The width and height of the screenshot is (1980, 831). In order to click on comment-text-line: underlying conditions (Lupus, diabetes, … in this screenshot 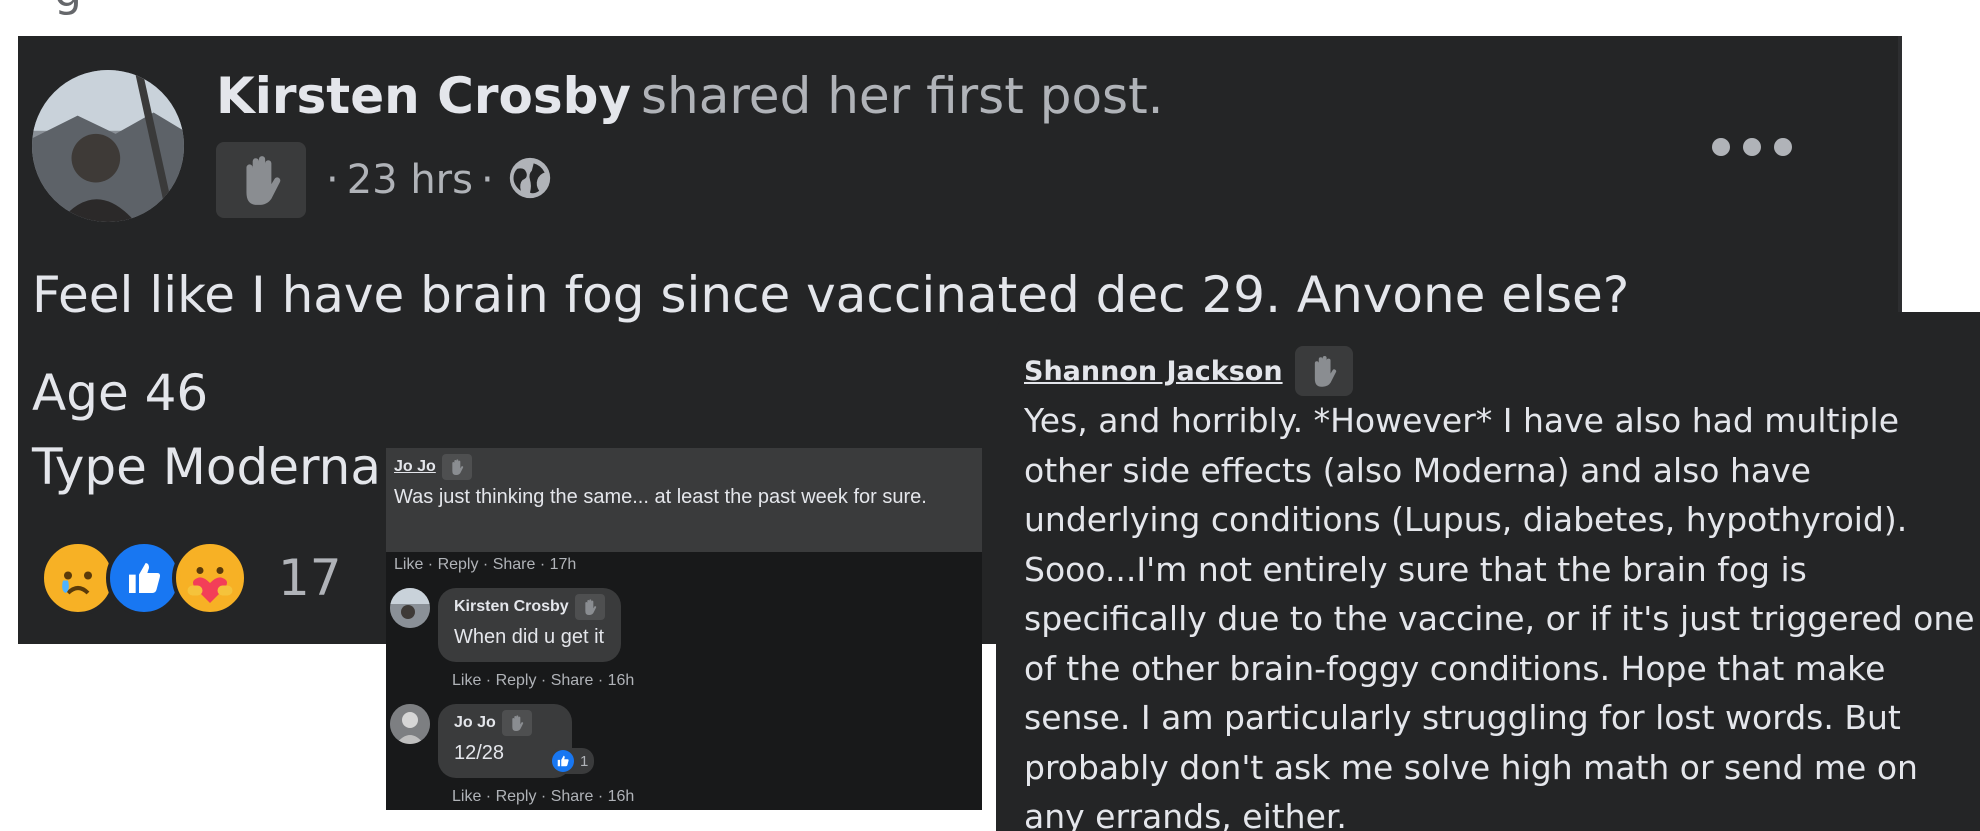, I will do `click(1466, 519)`.